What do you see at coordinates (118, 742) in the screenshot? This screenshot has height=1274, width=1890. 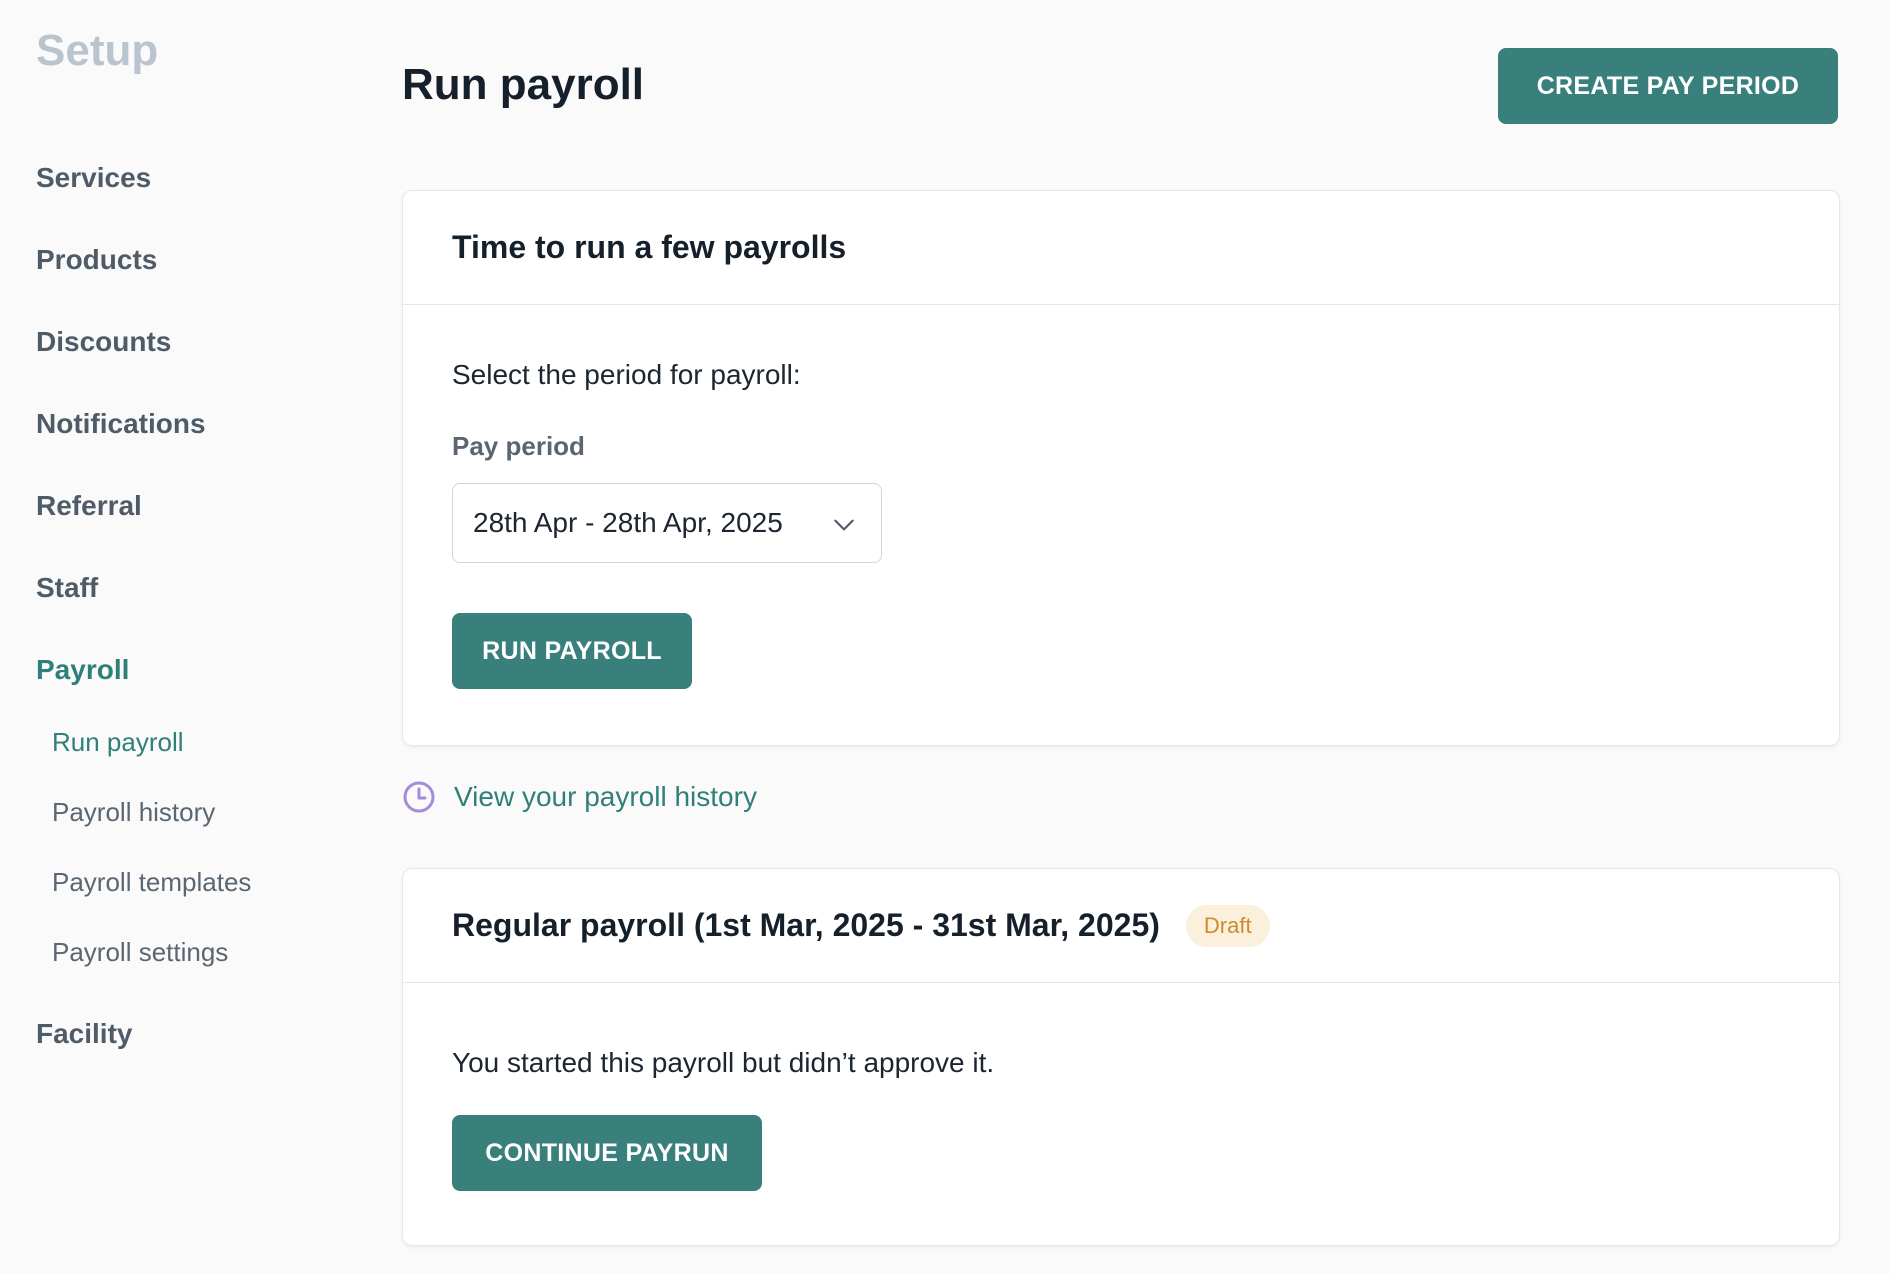 I see `sidebar-subitem-run-payroll: Run payroll` at bounding box center [118, 742].